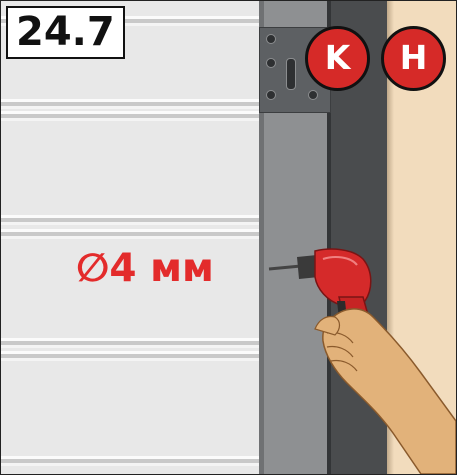 Image resolution: width=457 pixels, height=475 pixels. Describe the element at coordinates (337, 58) in the screenshot. I see `badge-k: K` at that location.